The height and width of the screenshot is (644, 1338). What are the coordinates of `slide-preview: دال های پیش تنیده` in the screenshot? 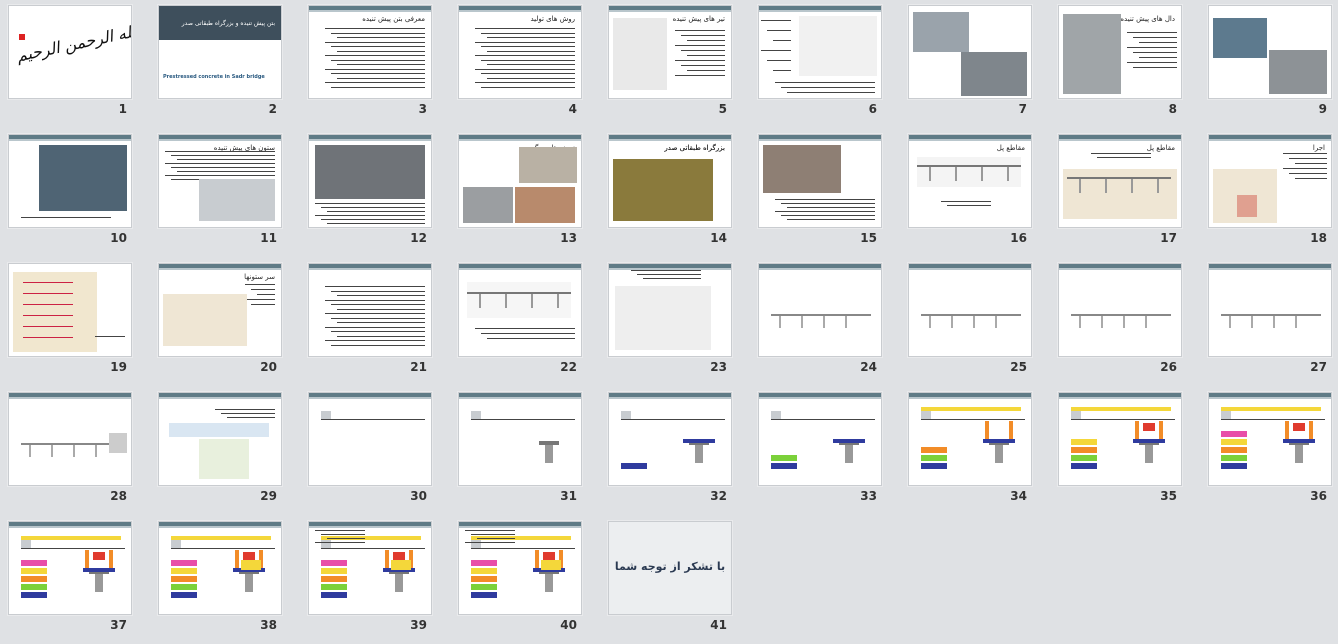 It's located at (1120, 52).